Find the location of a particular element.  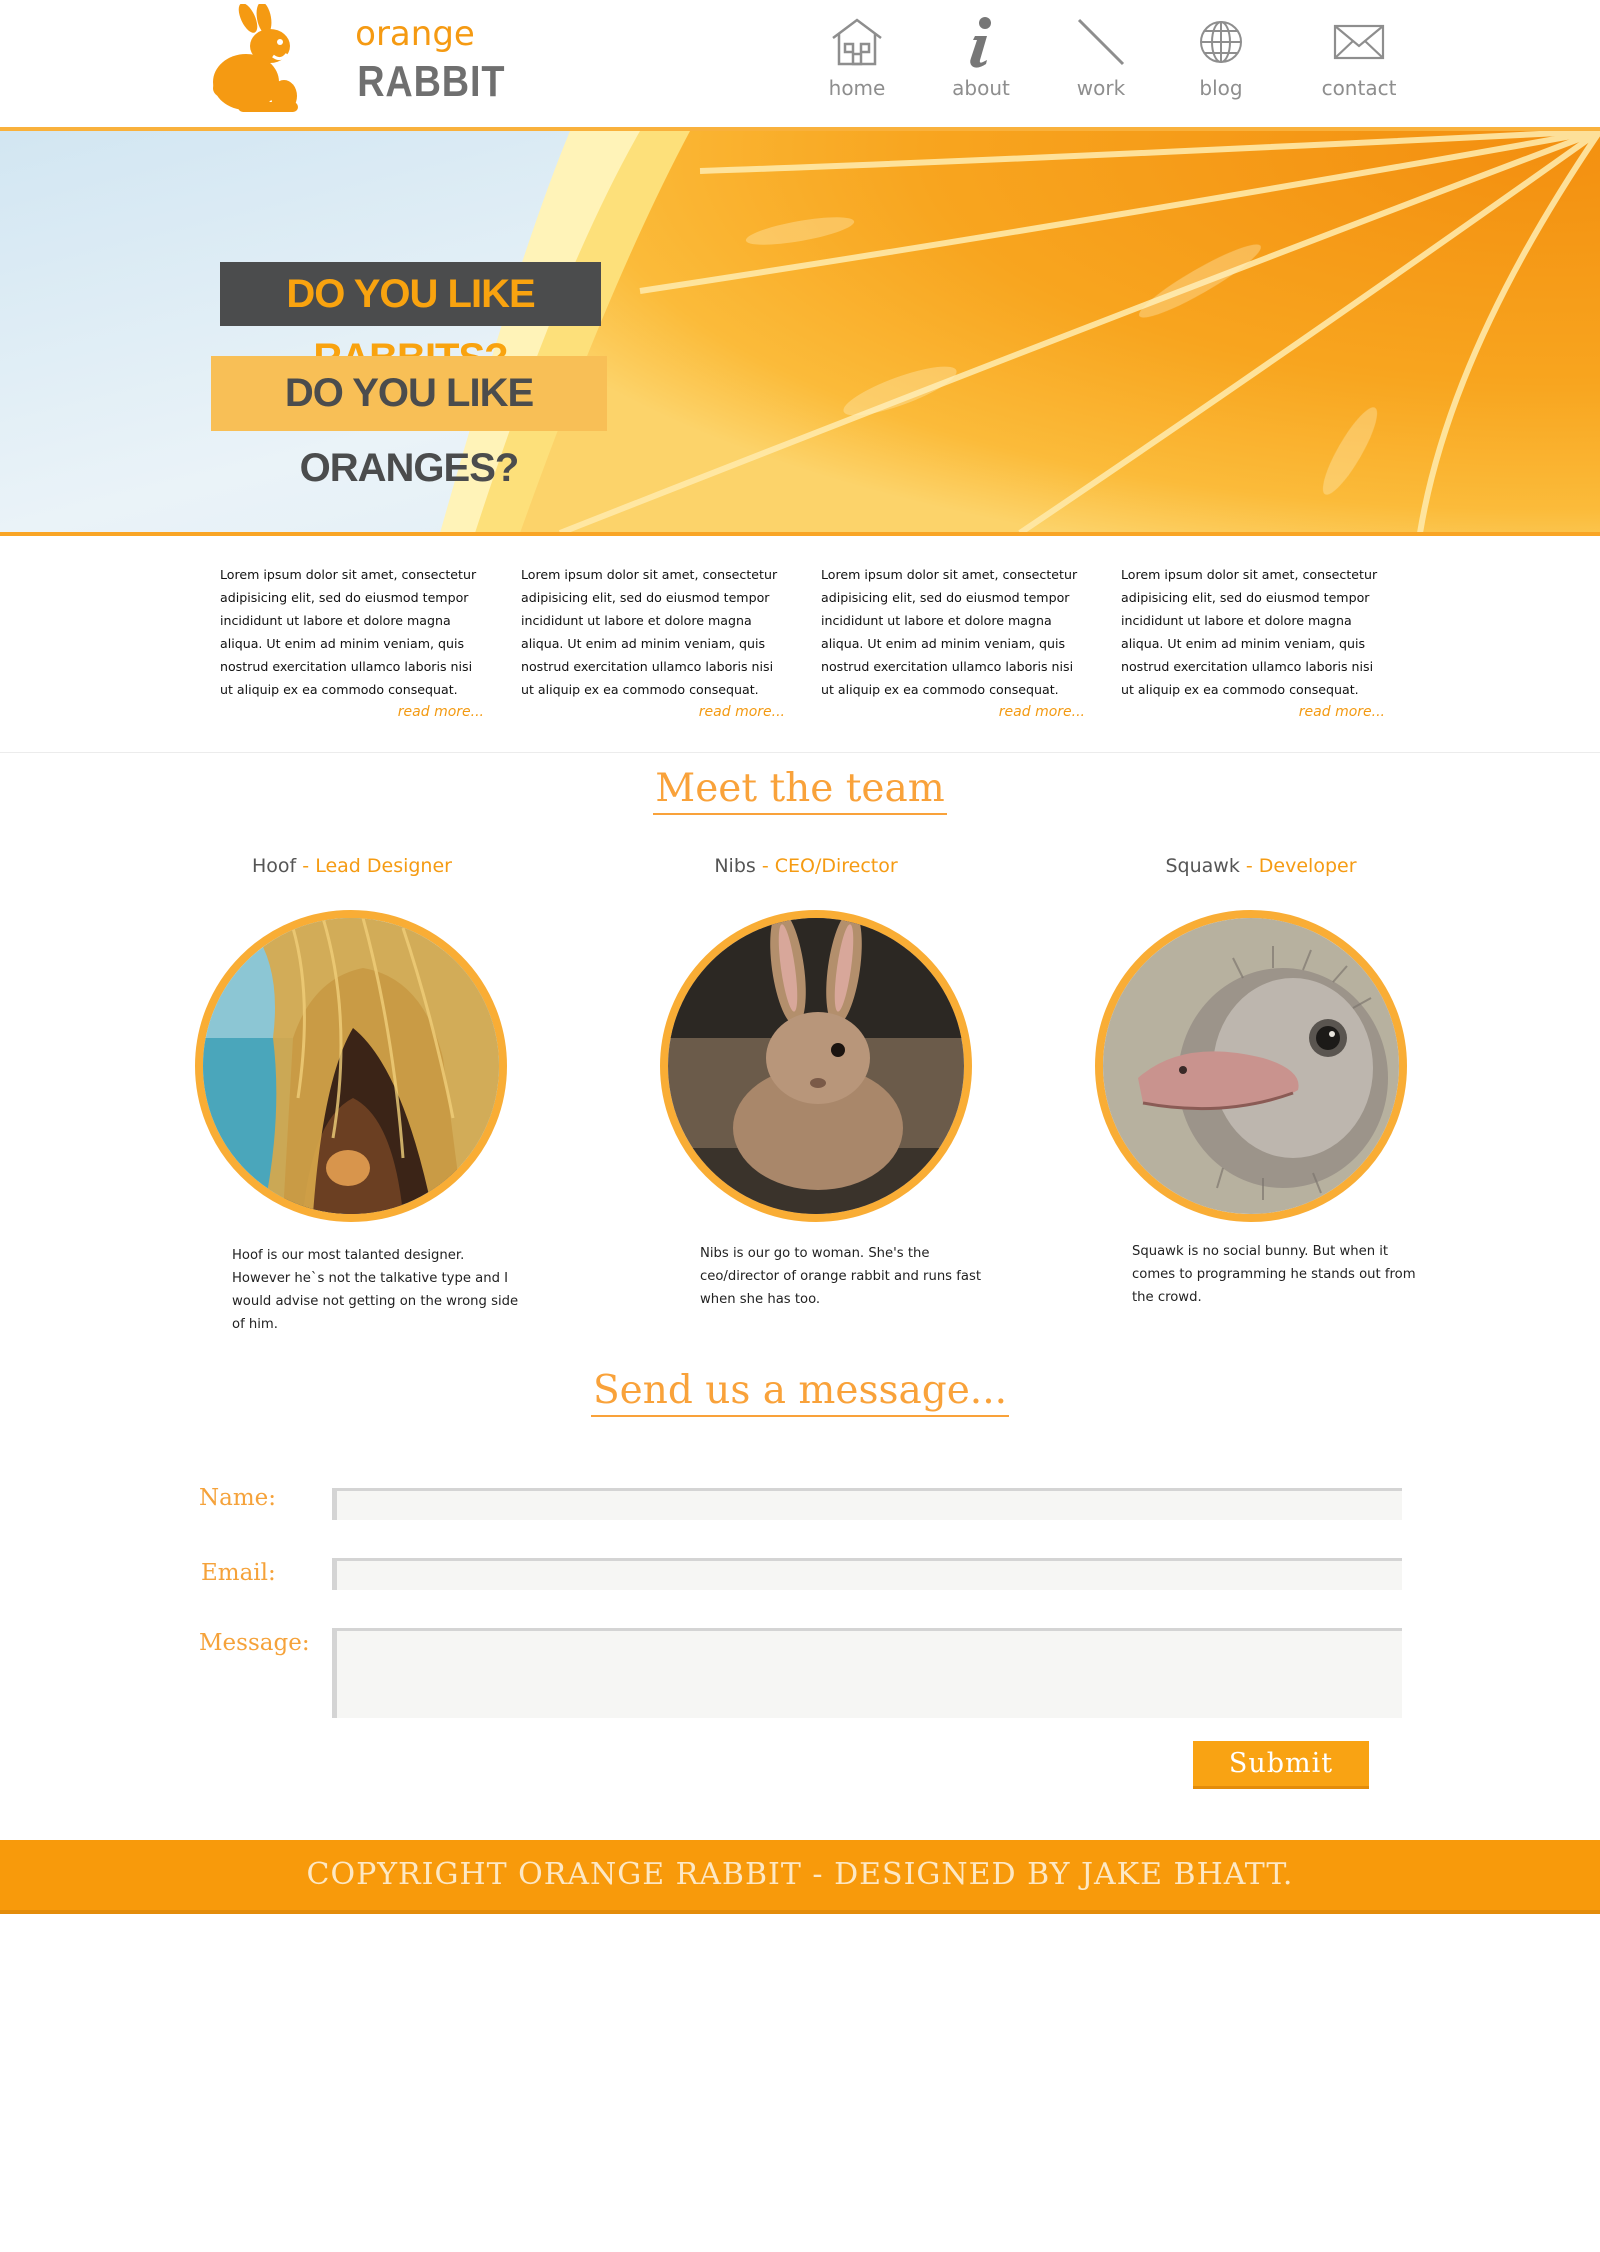

member-role-text: Lead Designer is located at coordinates (383, 866).